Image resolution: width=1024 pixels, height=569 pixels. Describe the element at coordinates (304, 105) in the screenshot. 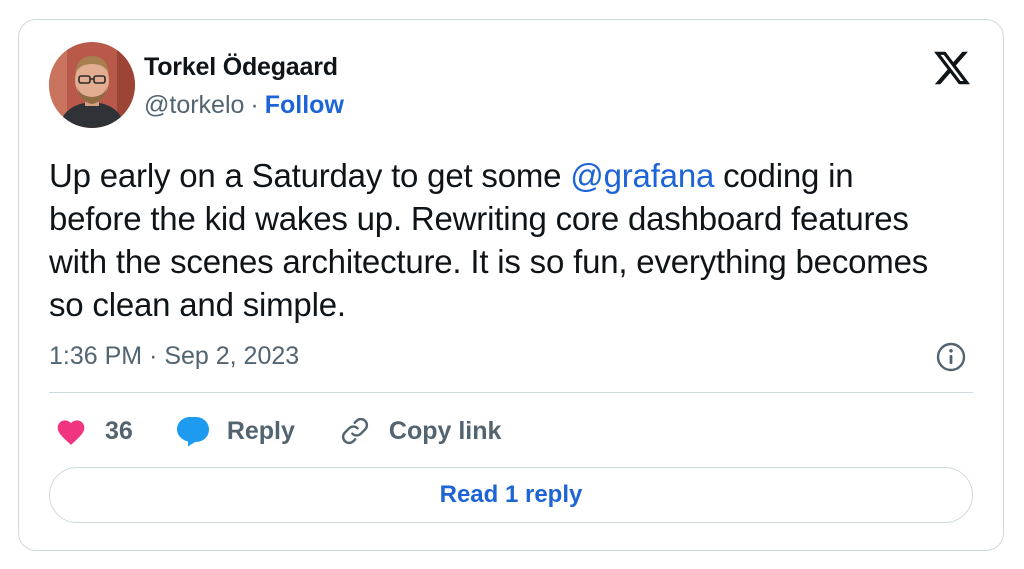

I see `follow-button: Follow` at that location.